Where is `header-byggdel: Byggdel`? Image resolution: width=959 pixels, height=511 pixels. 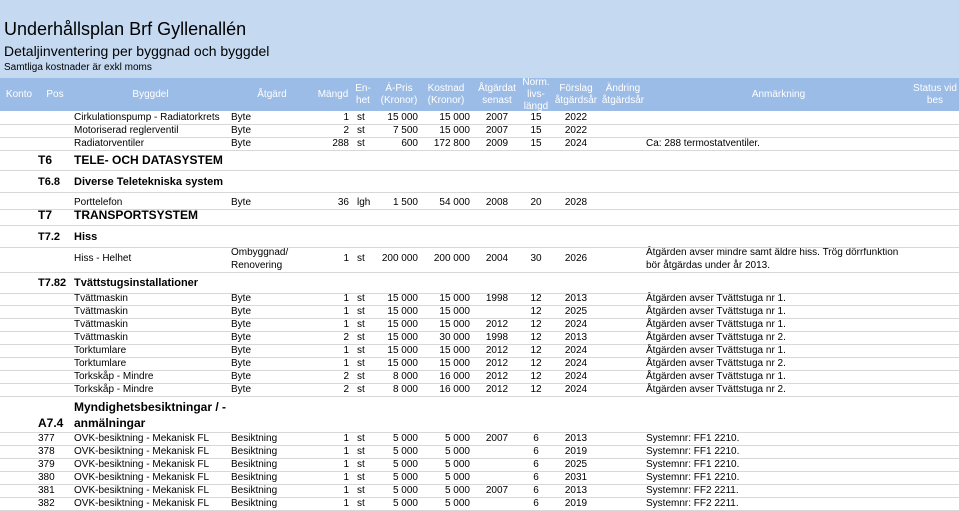 header-byggdel: Byggdel is located at coordinates (150, 94).